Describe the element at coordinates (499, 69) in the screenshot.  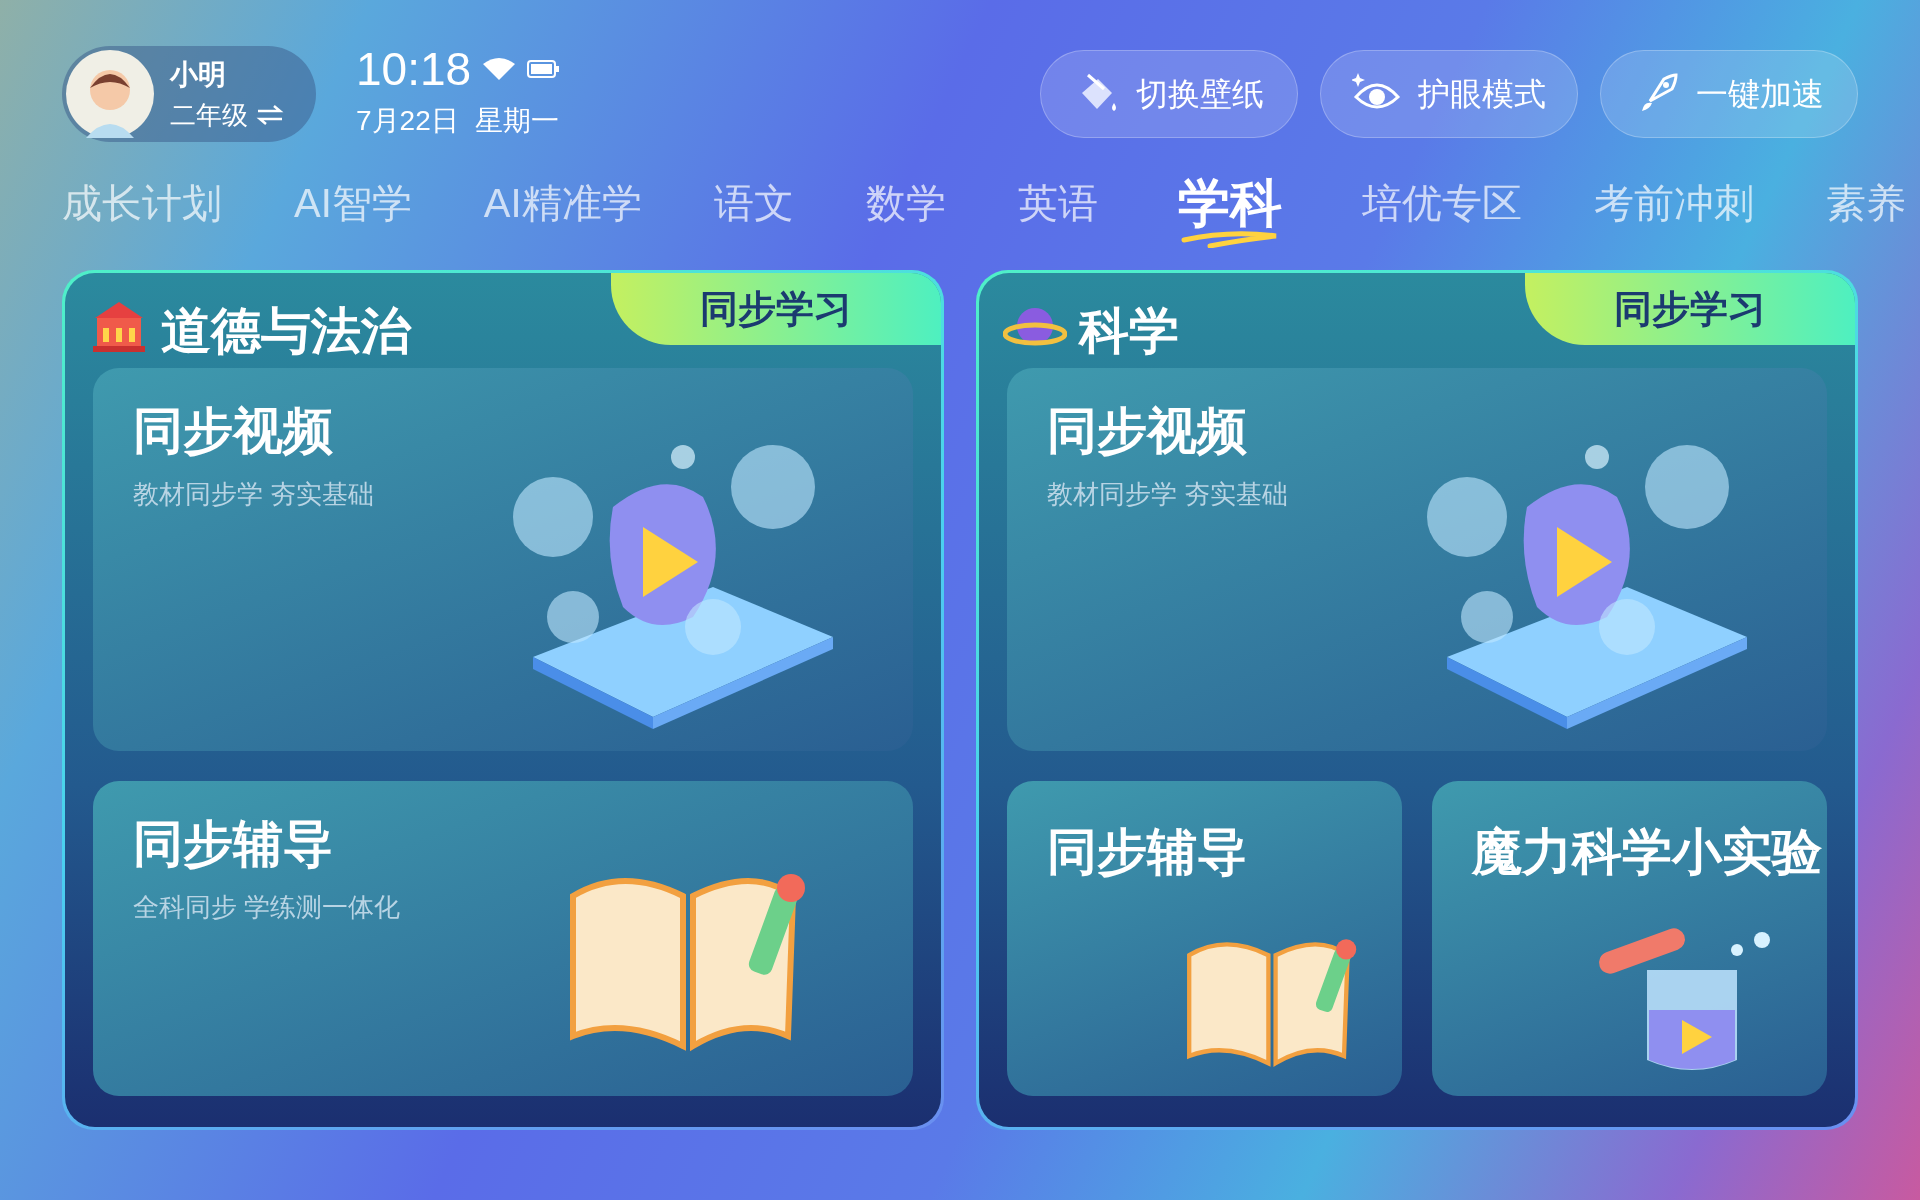
I see `wifi-icon` at that location.